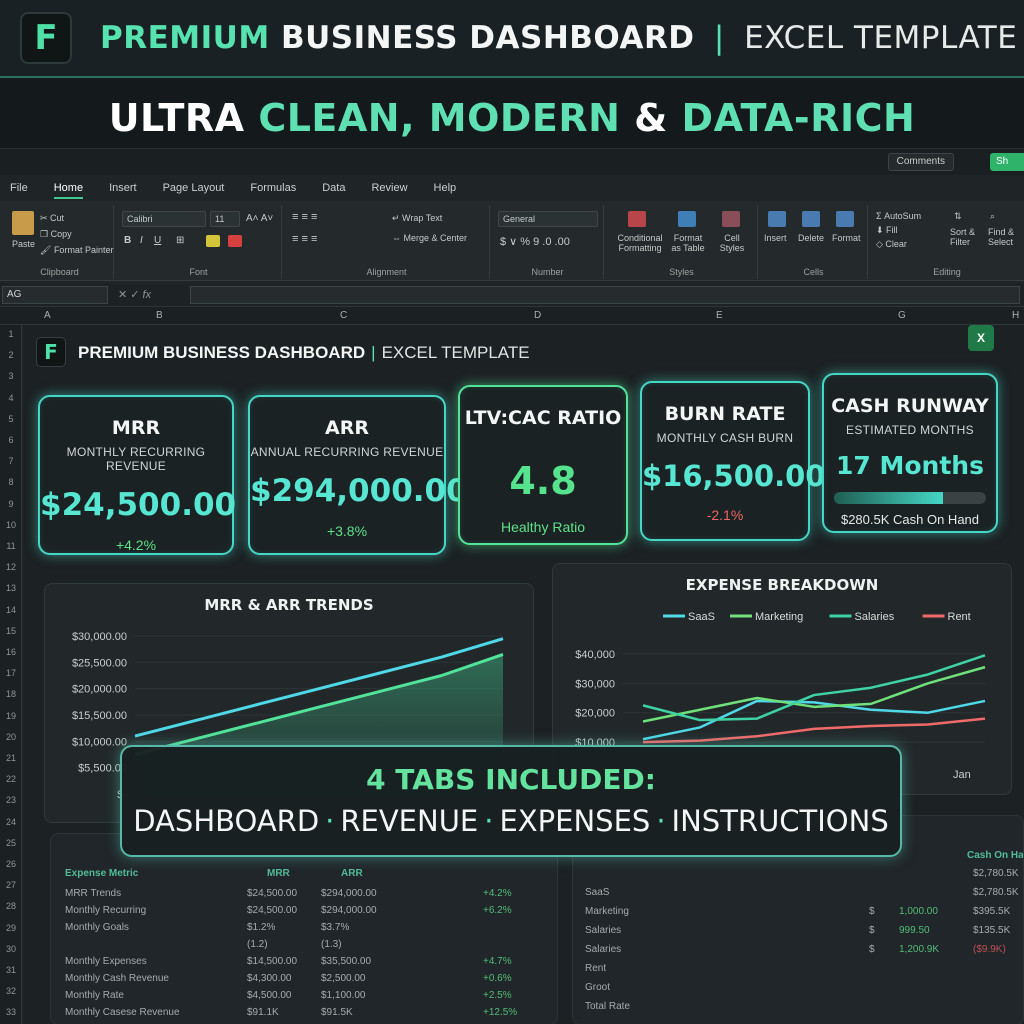 The image size is (1024, 1024). What do you see at coordinates (11, 567) in the screenshot?
I see `row-header: 12` at bounding box center [11, 567].